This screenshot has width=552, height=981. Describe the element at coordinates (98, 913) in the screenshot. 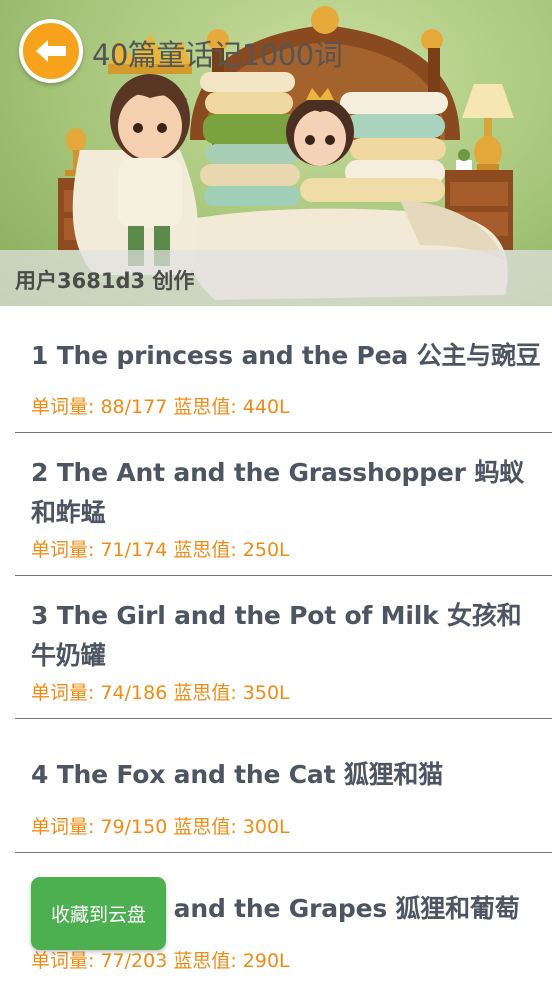

I see `save-to-cloud-button: 收藏到云盘` at that location.